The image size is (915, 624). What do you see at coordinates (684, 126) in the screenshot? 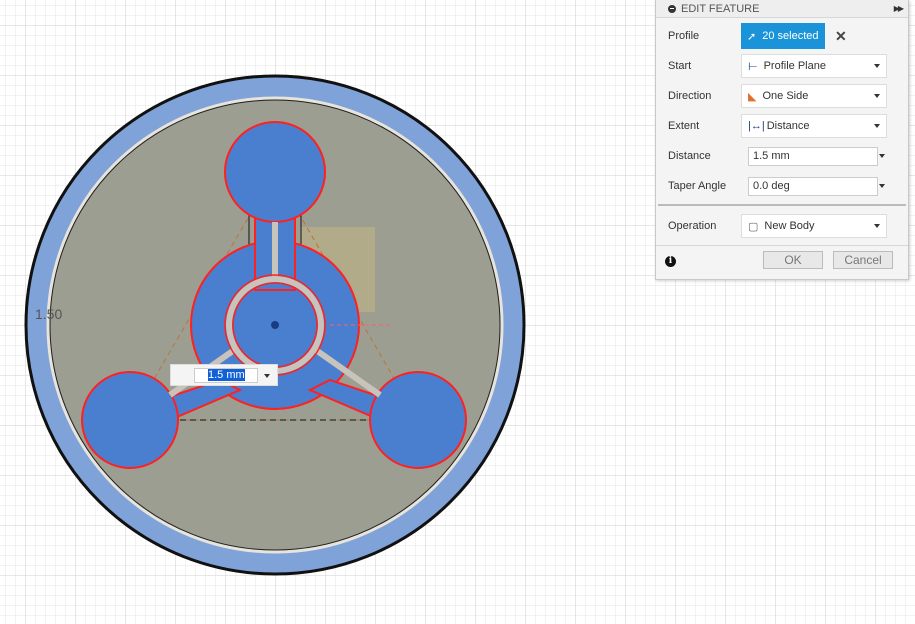
I see `extent-label: Extent` at bounding box center [684, 126].